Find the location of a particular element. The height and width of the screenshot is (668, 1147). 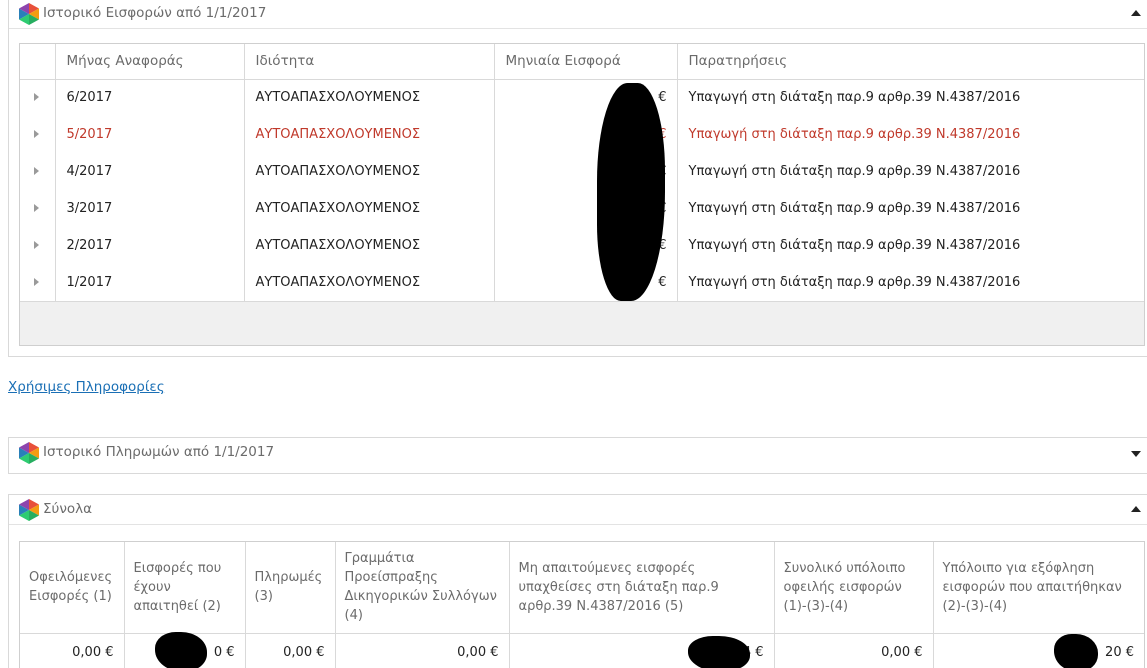

row-month: 4/2017 is located at coordinates (149, 171).